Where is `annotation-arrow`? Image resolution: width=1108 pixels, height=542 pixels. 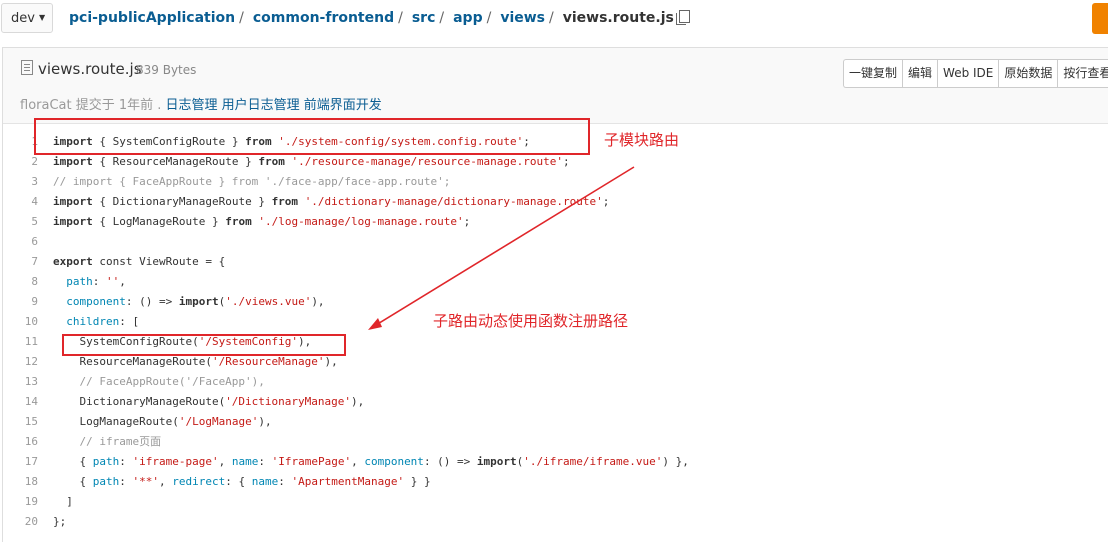
annotation-arrow is located at coordinates (501, 248).